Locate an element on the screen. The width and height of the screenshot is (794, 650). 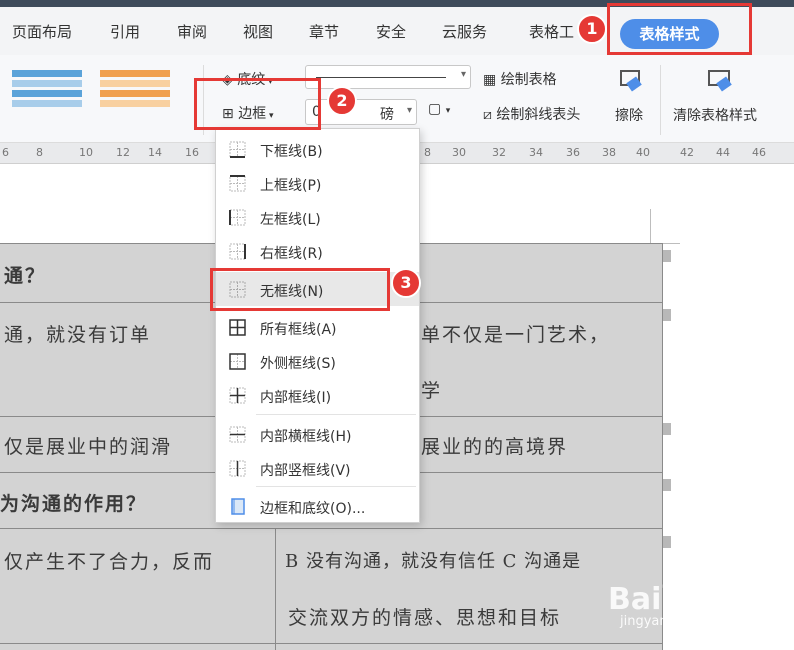
menu-item-inside-borders: 内部框线(I) is located at coordinates (317, 395).